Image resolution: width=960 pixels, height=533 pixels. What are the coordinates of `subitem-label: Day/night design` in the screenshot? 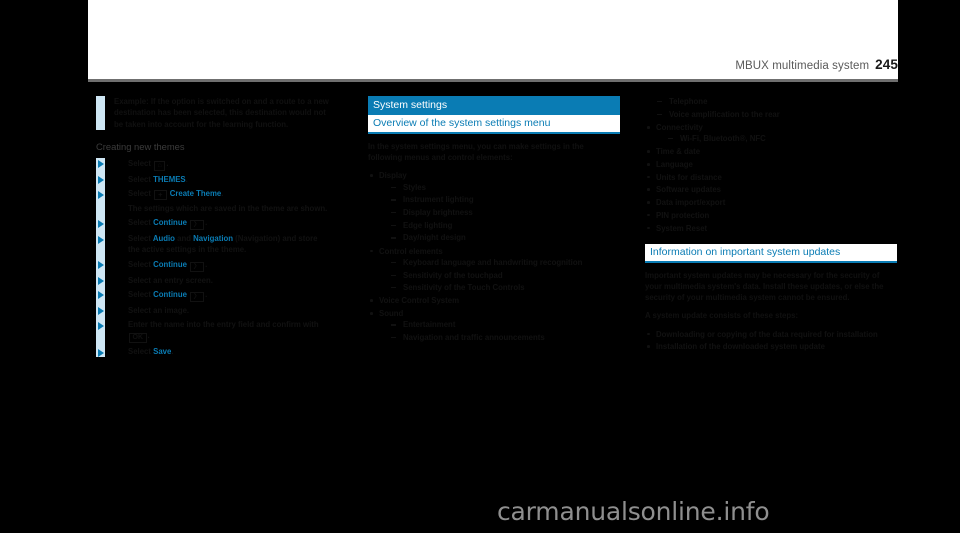 It's located at (434, 238).